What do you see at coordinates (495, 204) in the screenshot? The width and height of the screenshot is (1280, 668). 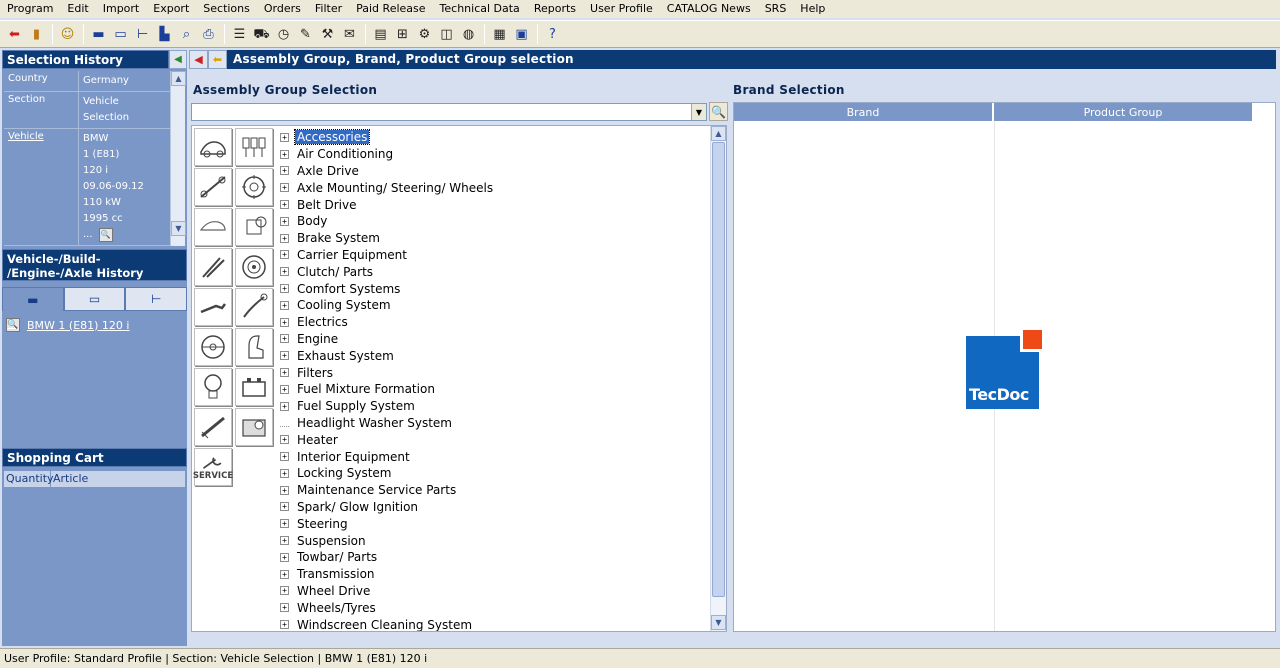 I see `tree-item: + Belt Drive` at bounding box center [495, 204].